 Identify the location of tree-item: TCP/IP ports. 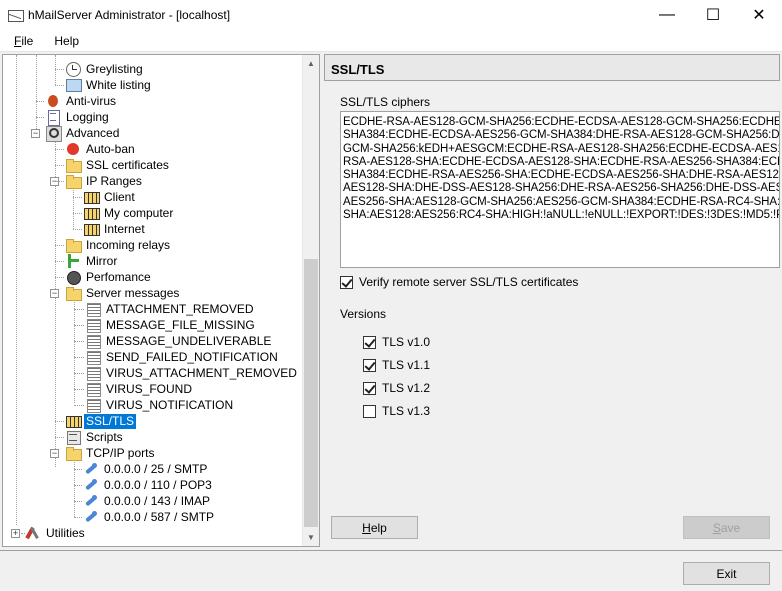
(110, 453).